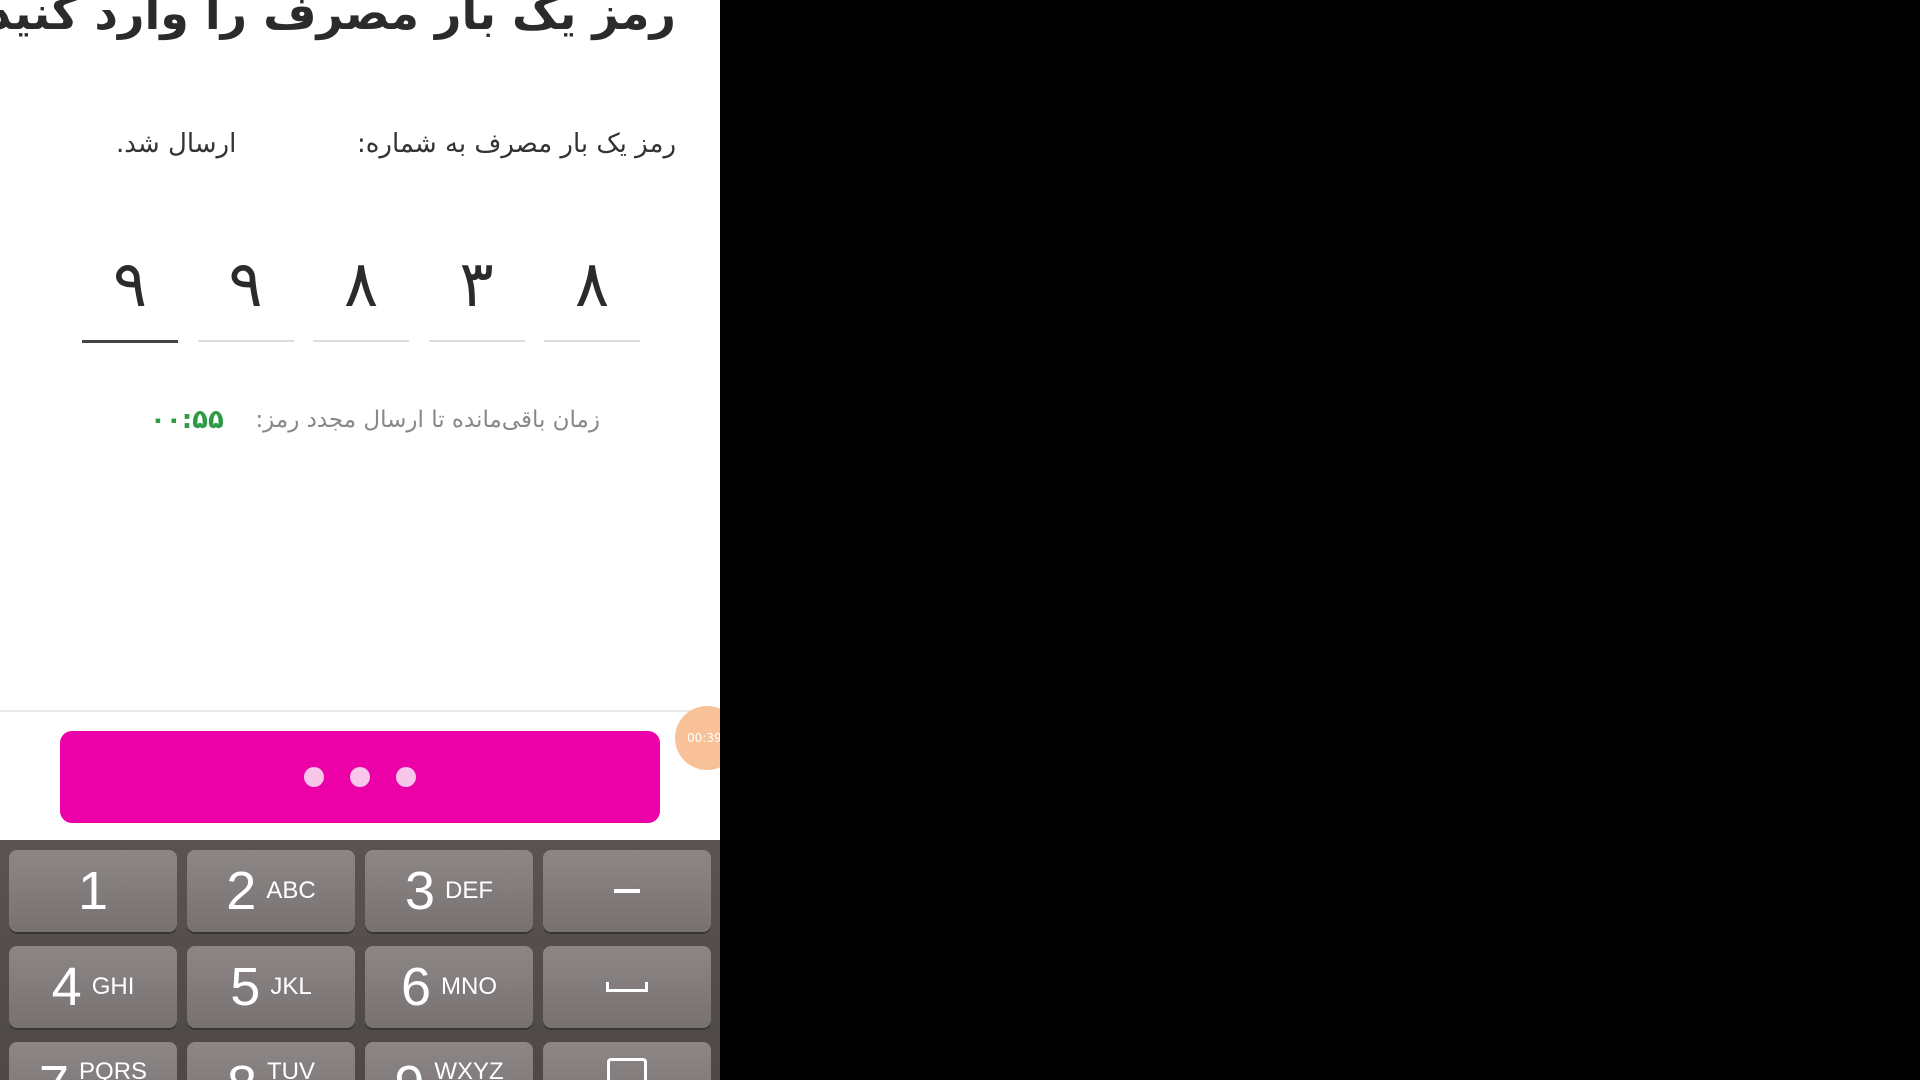 Image resolution: width=1920 pixels, height=1080 pixels. What do you see at coordinates (449, 987) in the screenshot?
I see `key-6: 6 MNO` at bounding box center [449, 987].